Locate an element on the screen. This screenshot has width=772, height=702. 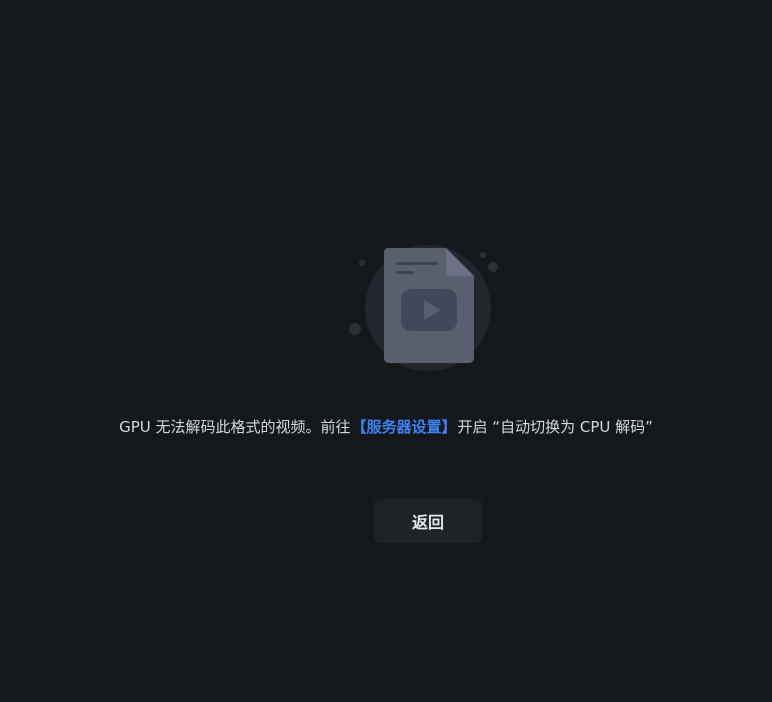
server-settings-link: 【服务器设置】 is located at coordinates (404, 427).